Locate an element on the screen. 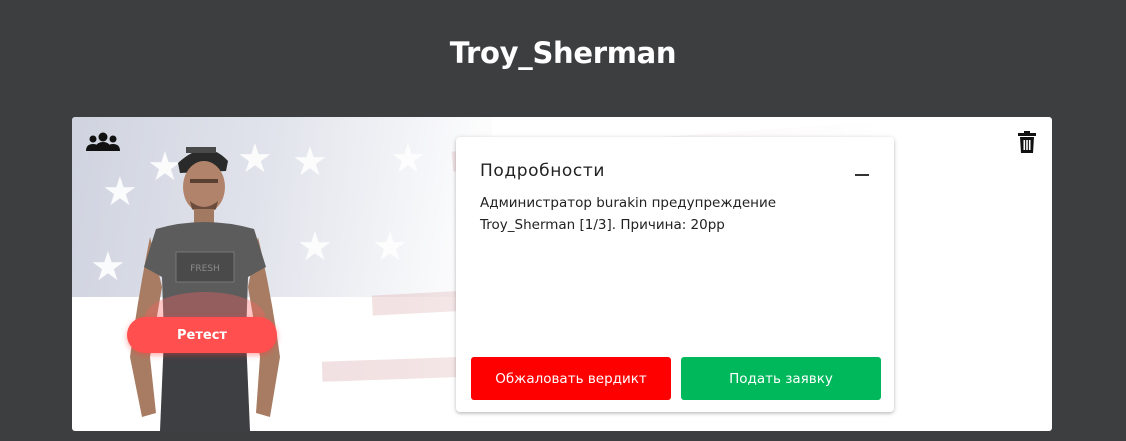  appeal-verdict-button: Обжаловать вердикт is located at coordinates (571, 378).